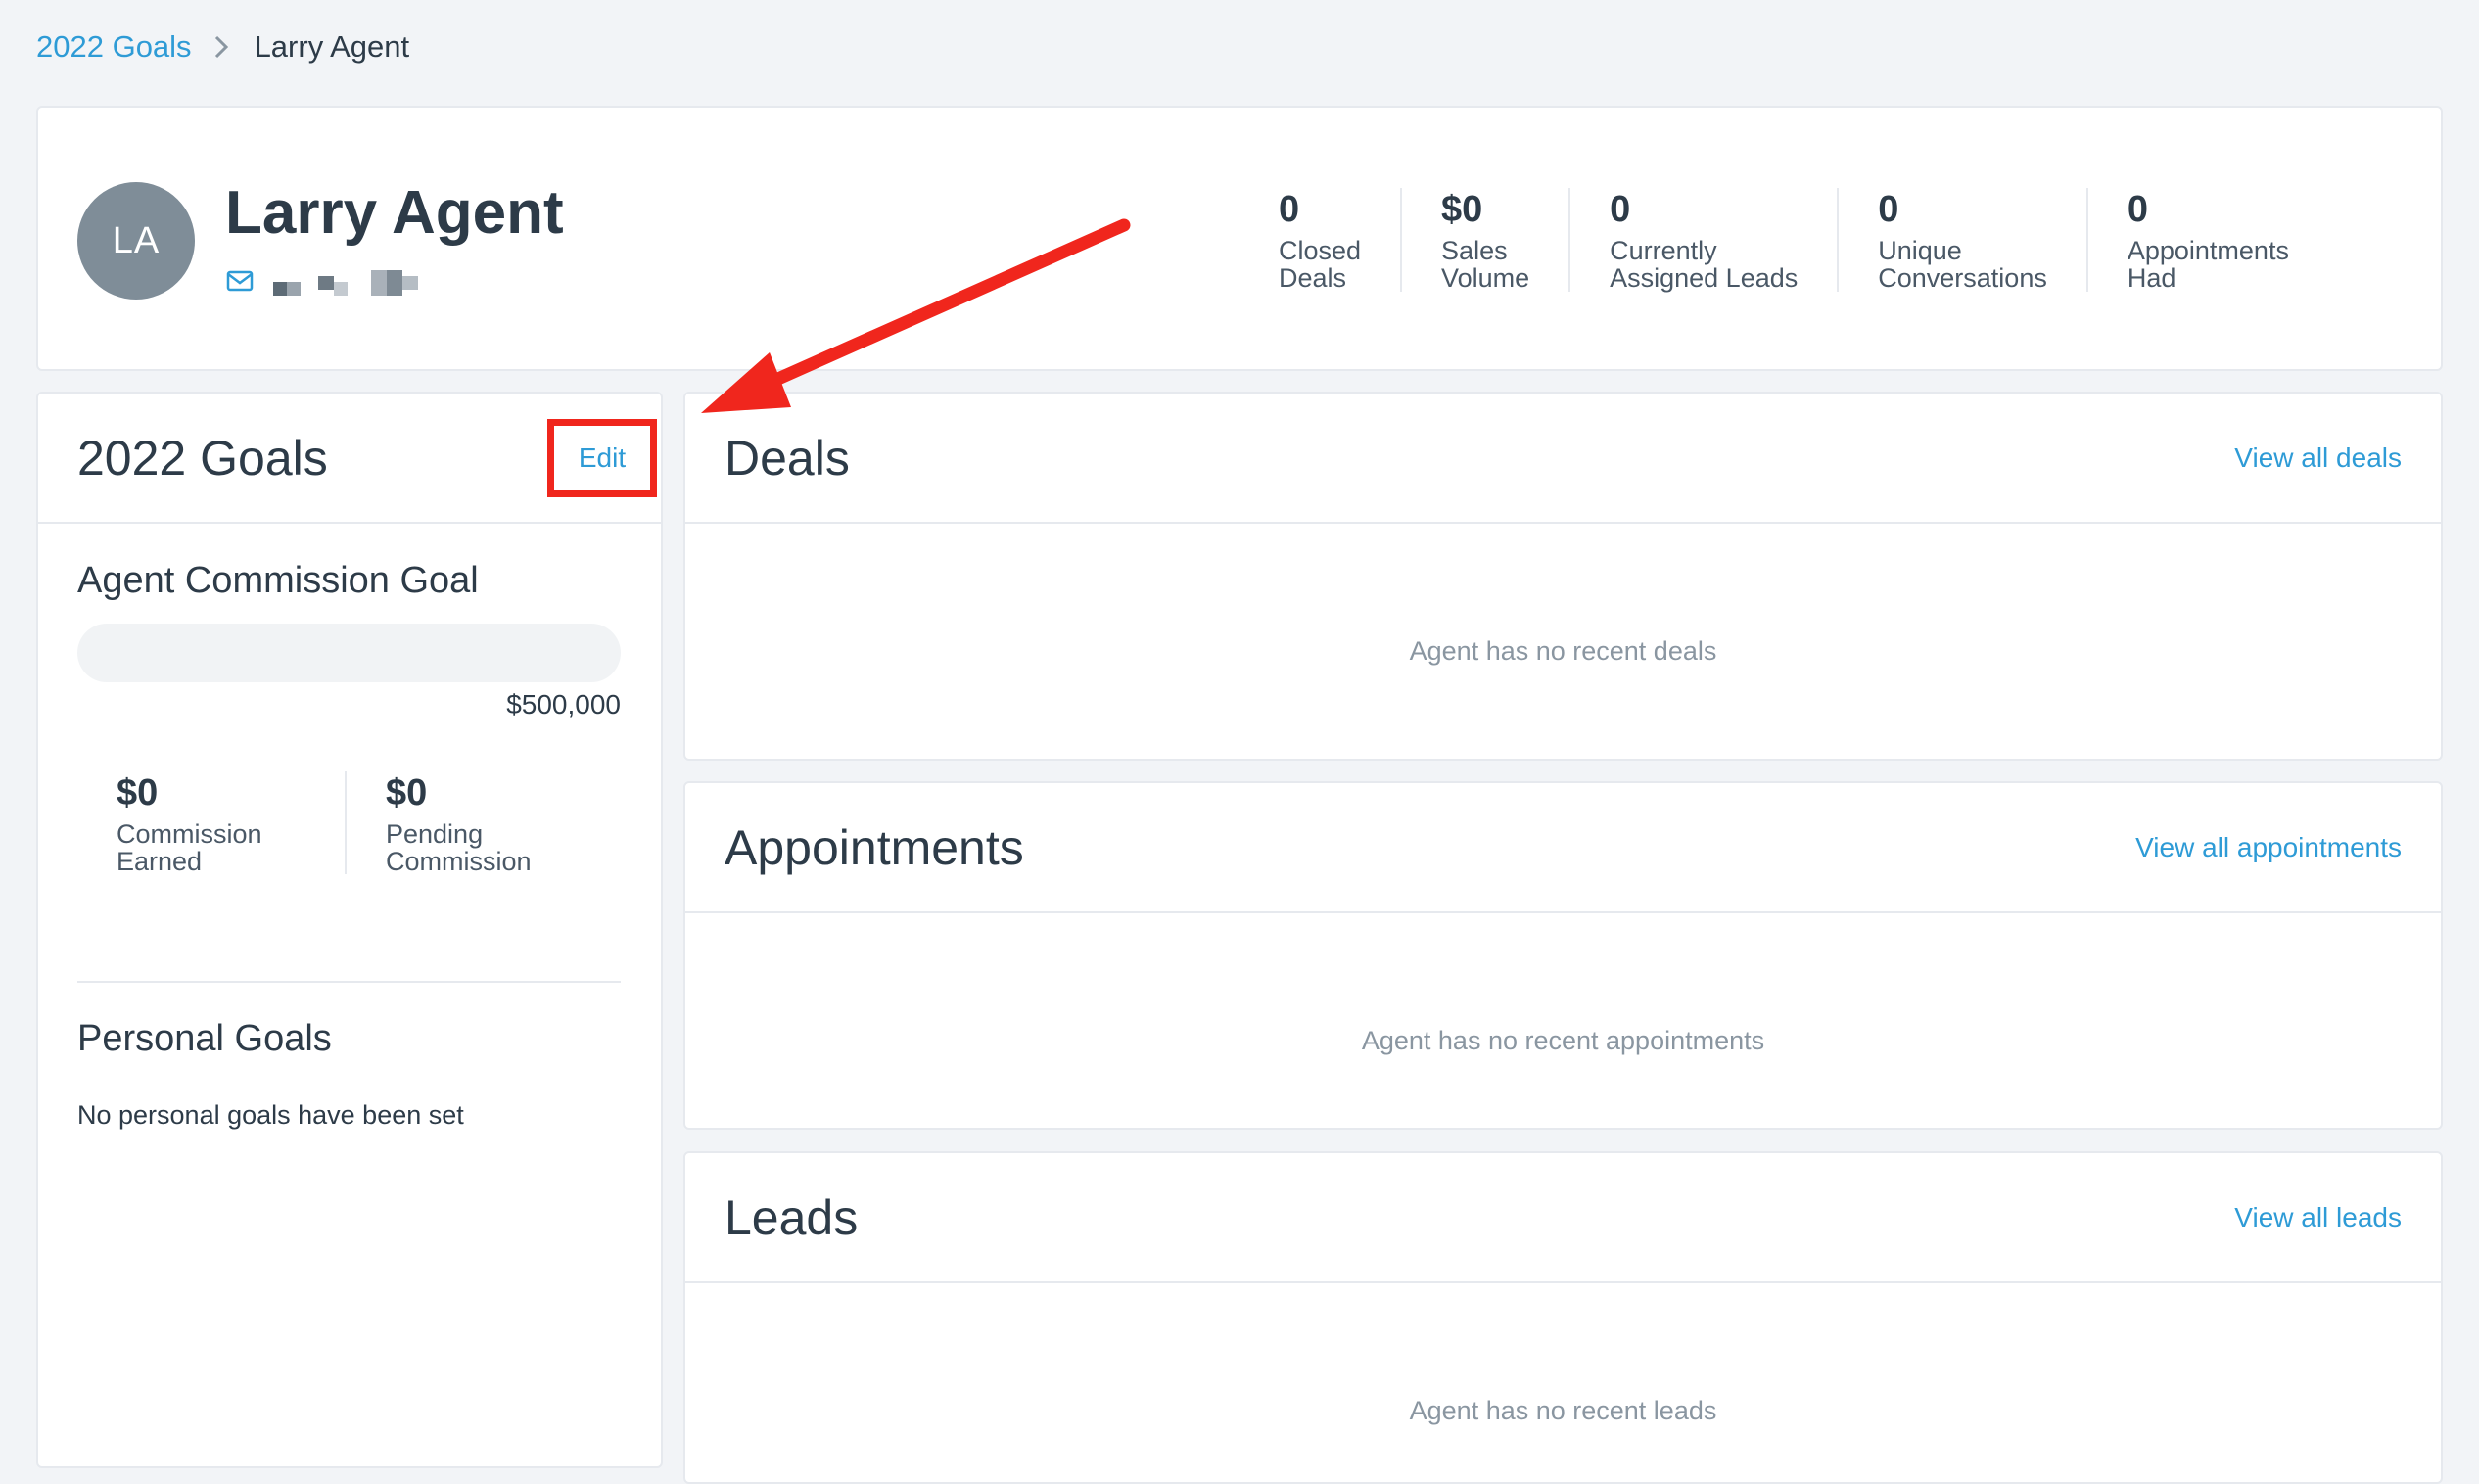 This screenshot has height=1484, width=2479. What do you see at coordinates (270, 1115) in the screenshot?
I see `personal-goals-empty: No personal goals have been set` at bounding box center [270, 1115].